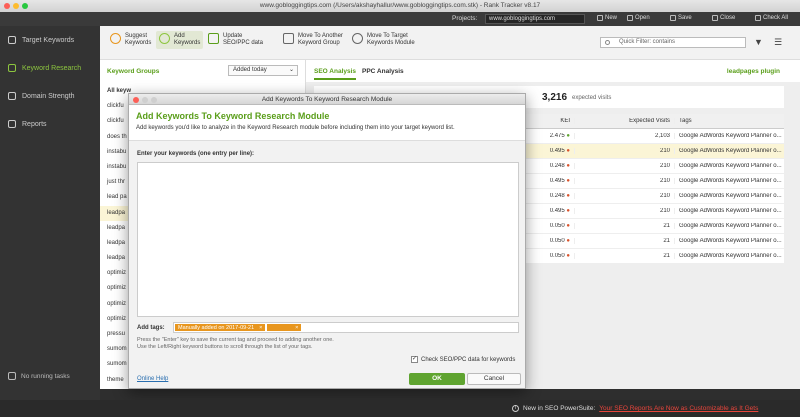  Describe the element at coordinates (12, 40) in the screenshot. I see `target-icon` at that location.